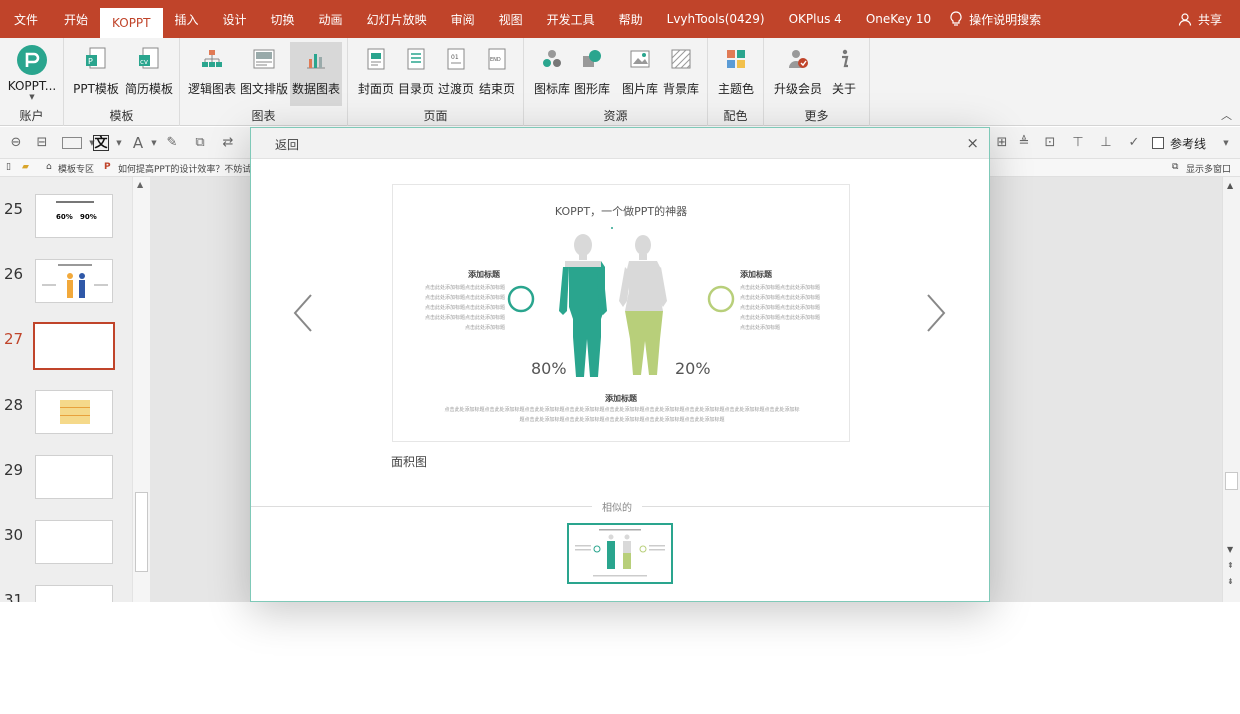 Image resolution: width=1240 pixels, height=714 pixels. Describe the element at coordinates (66, 418) in the screenshot. I see `slide-thumbnail: 28` at that location.